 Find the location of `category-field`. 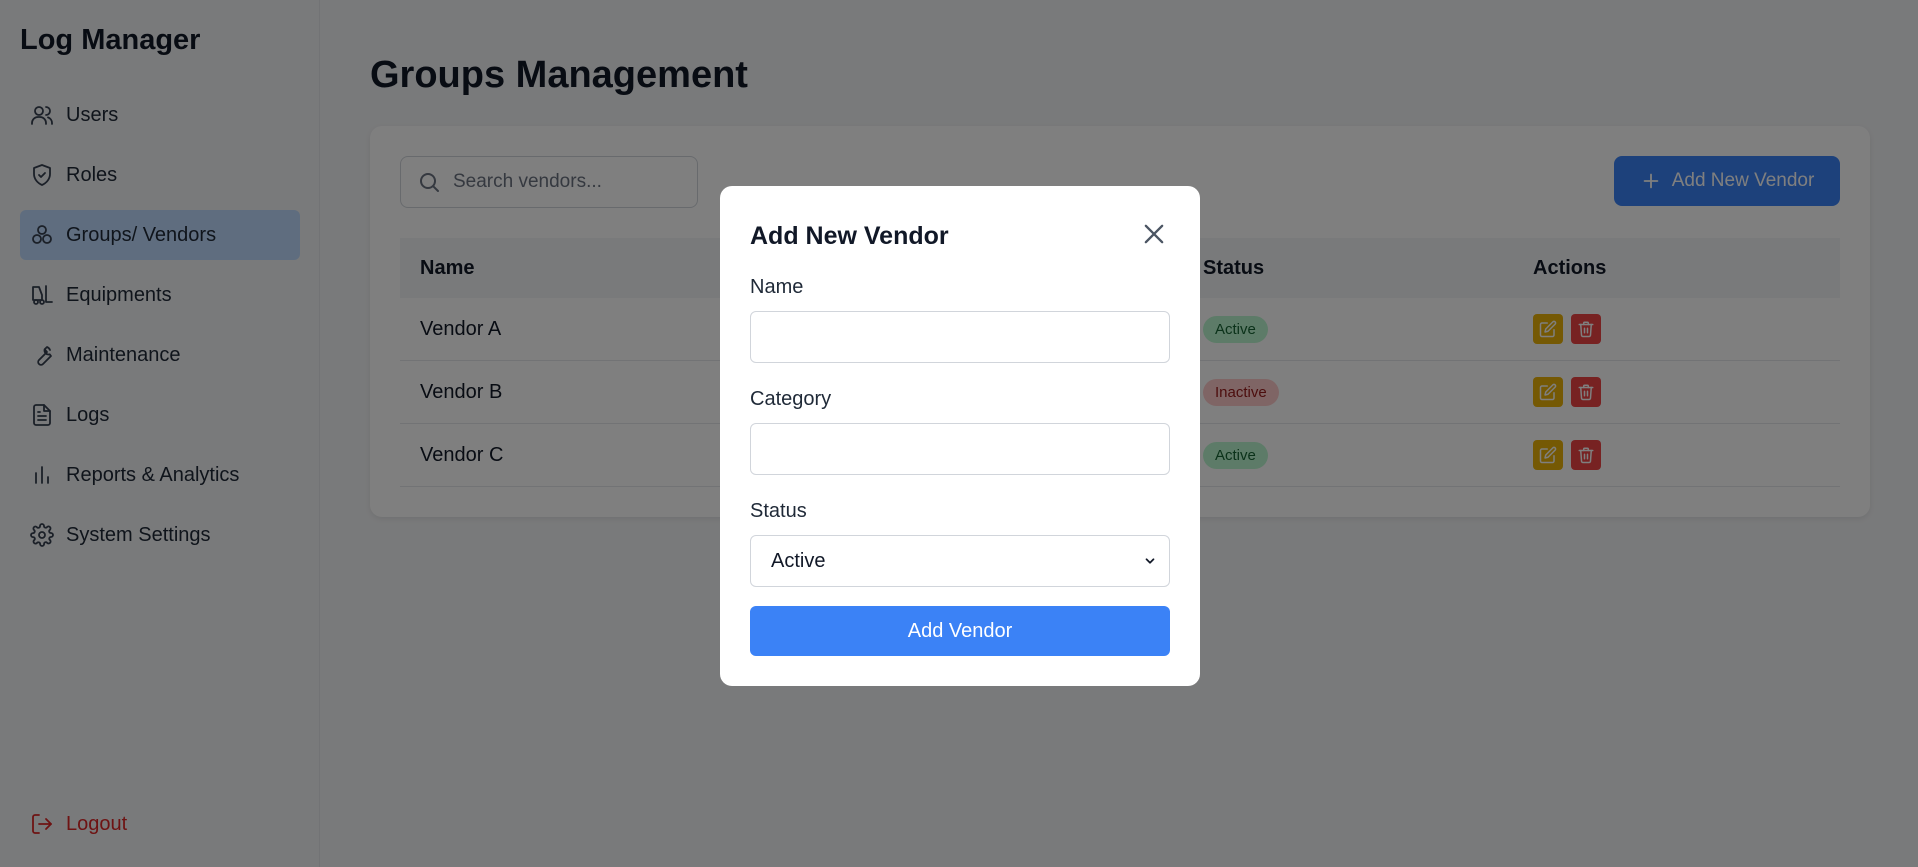

category-field is located at coordinates (960, 449).